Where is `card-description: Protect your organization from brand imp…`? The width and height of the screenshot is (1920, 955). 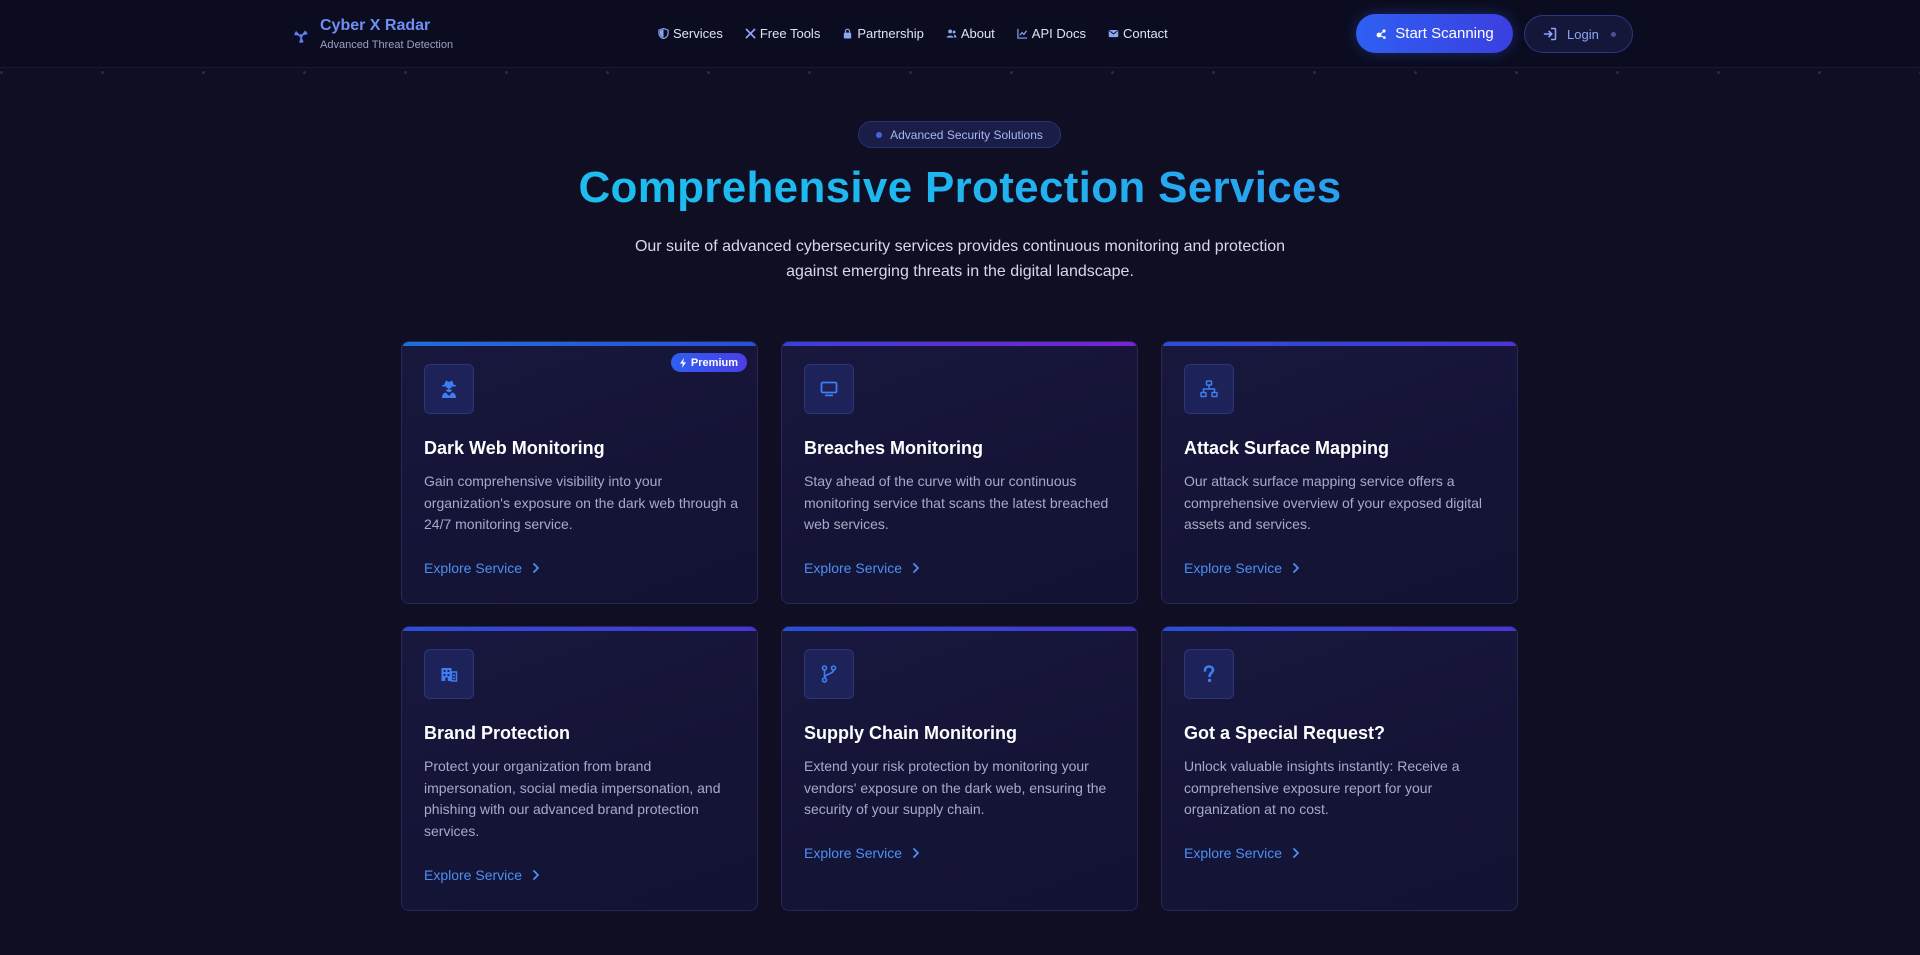 card-description: Protect your organization from brand imp… is located at coordinates (572, 798).